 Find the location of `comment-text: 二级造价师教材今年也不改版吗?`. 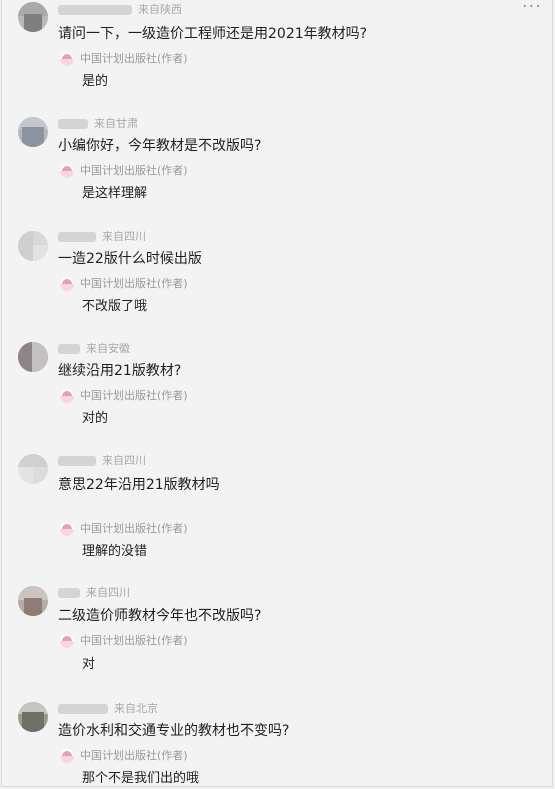

comment-text: 二级造价师教材今年也不改版吗? is located at coordinates (160, 616).